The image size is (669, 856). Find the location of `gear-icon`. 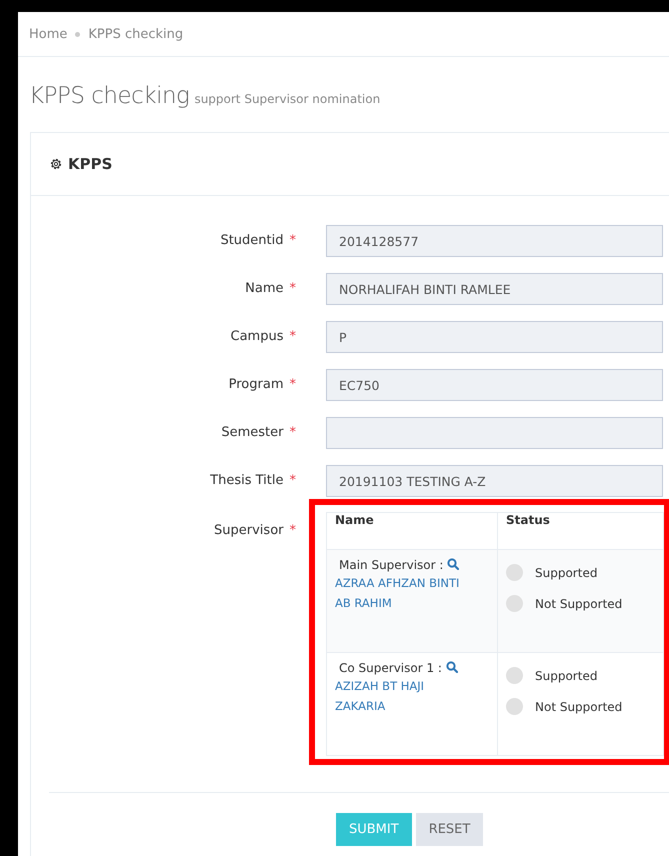

gear-icon is located at coordinates (56, 164).